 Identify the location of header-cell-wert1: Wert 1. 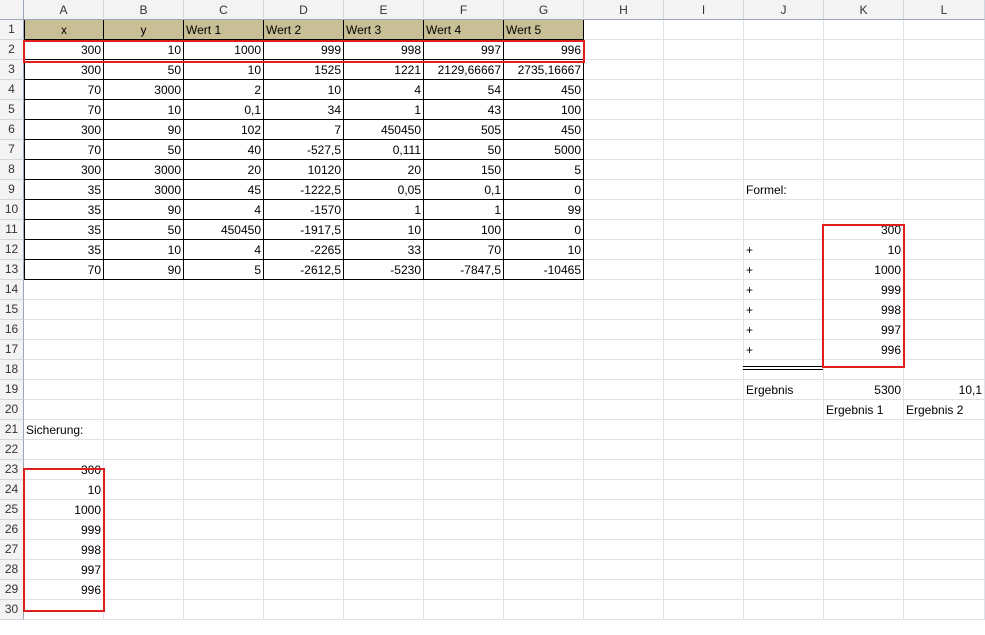
(224, 30).